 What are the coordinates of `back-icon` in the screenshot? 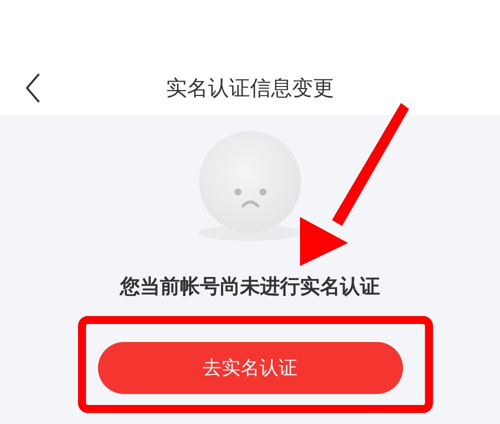 It's located at (33, 88).